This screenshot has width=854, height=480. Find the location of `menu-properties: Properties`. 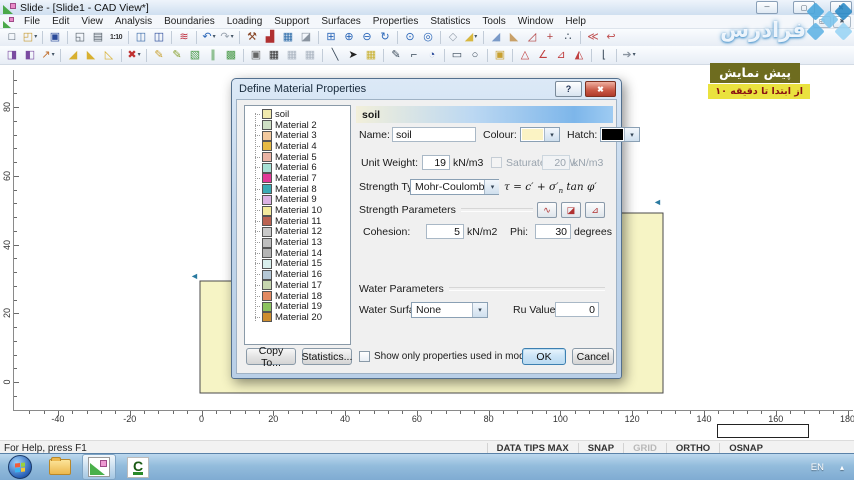

menu-properties: Properties is located at coordinates (396, 21).